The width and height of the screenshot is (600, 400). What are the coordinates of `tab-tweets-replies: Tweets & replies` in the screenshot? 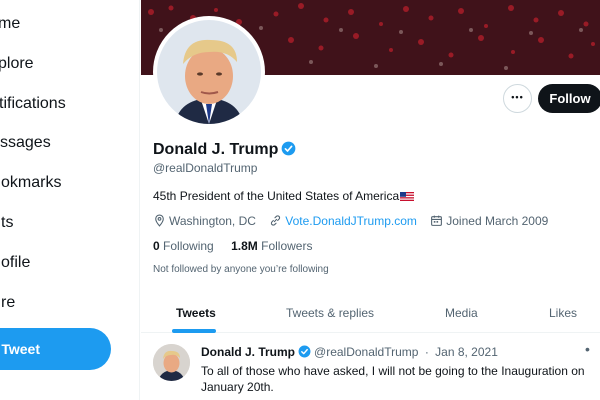 It's located at (330, 313).